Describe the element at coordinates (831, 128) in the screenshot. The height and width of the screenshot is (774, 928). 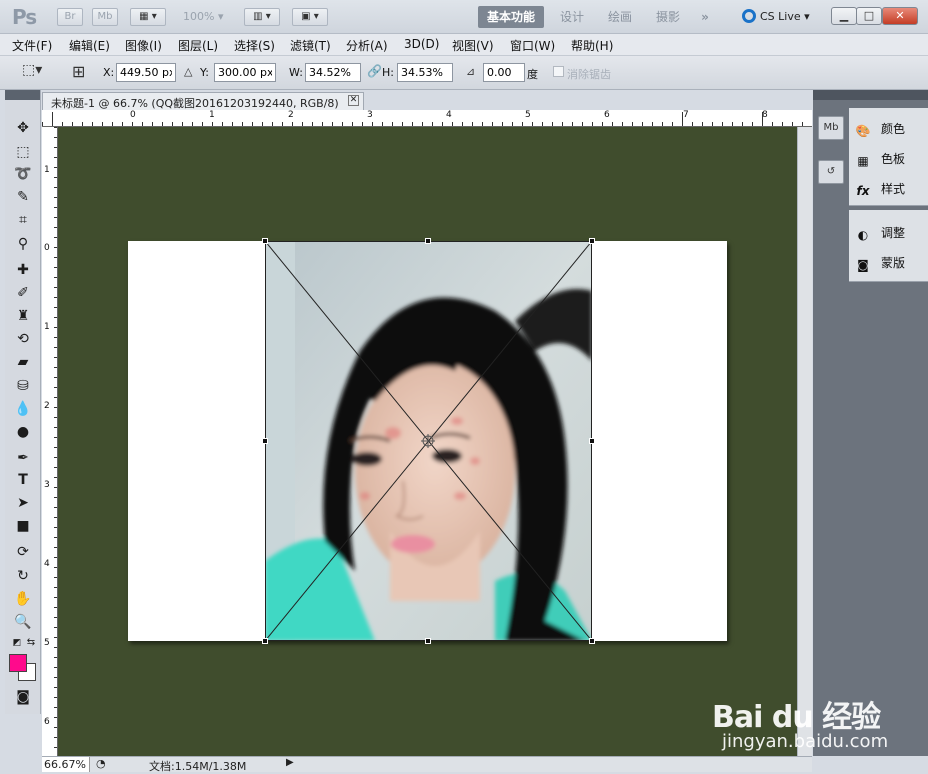
I see `mini-bridge-panel-button: Mb` at that location.